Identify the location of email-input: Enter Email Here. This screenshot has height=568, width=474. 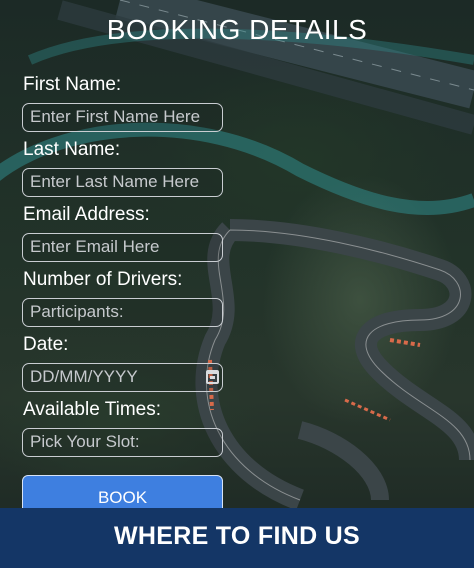
(122, 247).